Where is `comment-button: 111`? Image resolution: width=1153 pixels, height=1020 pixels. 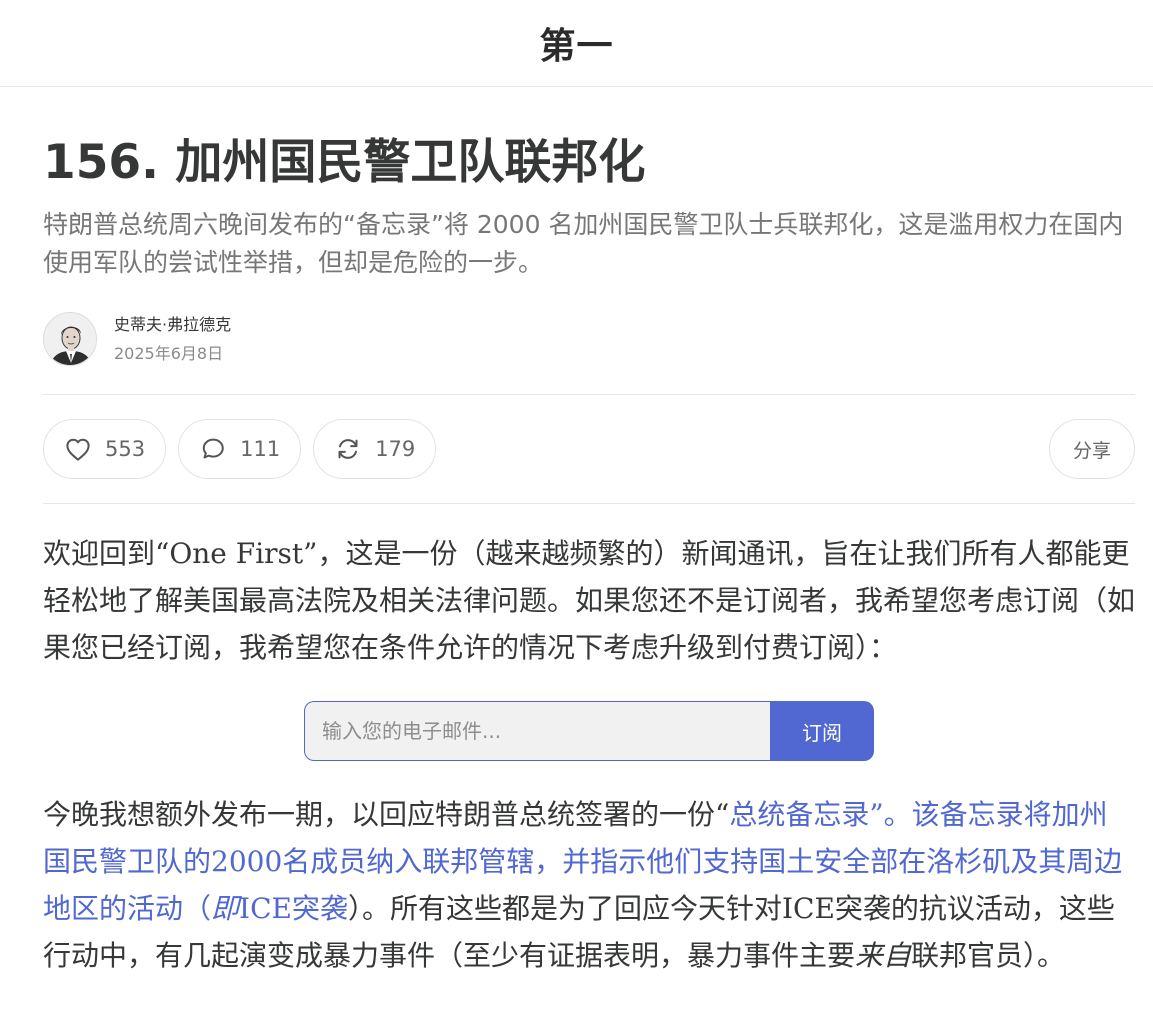
comment-button: 111 is located at coordinates (240, 449).